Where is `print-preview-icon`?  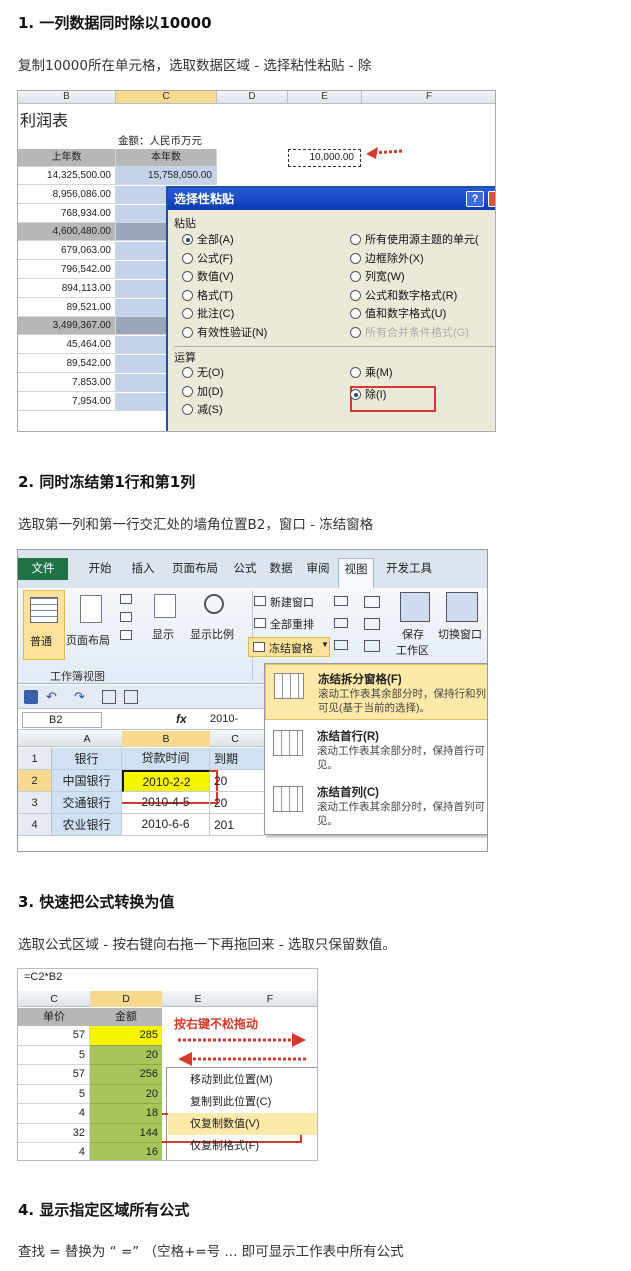
print-preview-icon is located at coordinates (109, 697).